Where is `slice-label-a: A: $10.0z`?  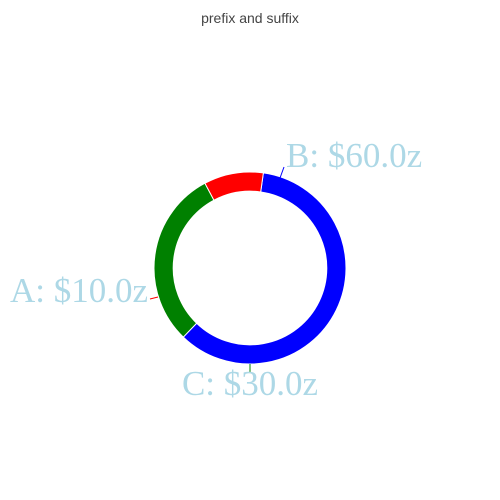
slice-label-a: A: $10.0z is located at coordinates (79, 290).